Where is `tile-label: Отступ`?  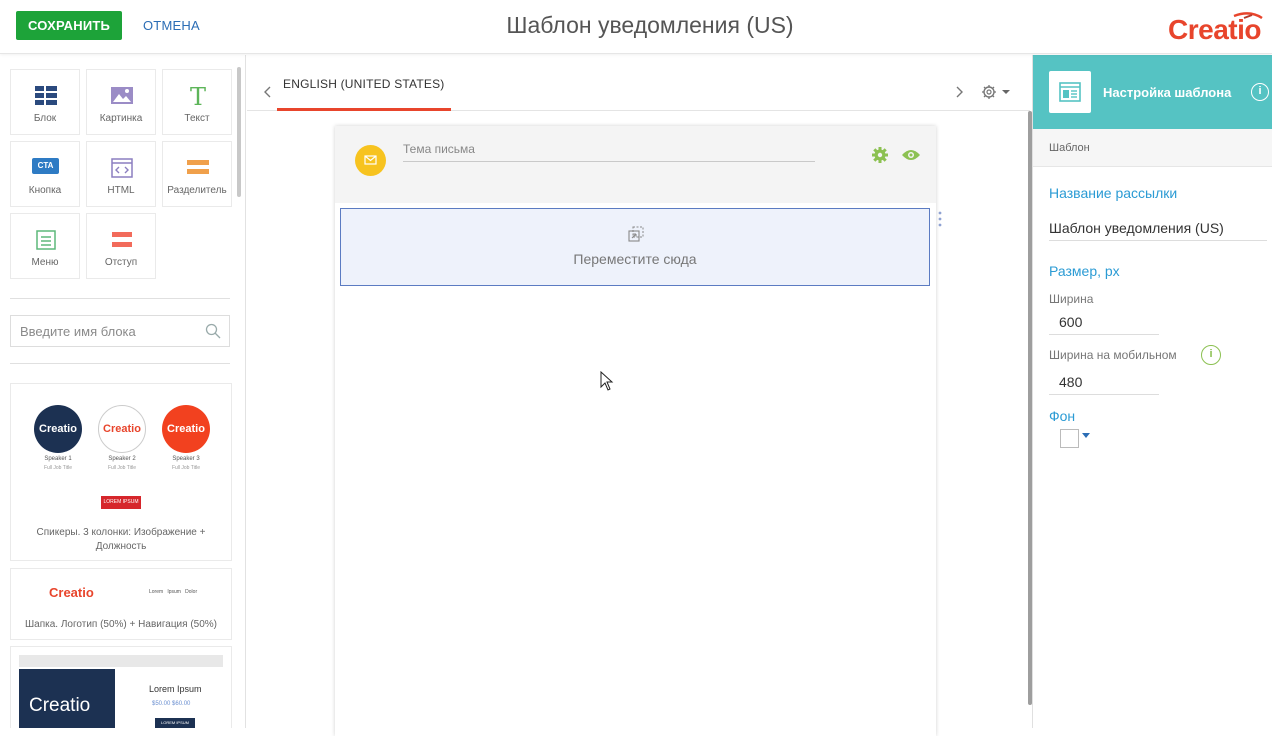 tile-label: Отступ is located at coordinates (121, 262).